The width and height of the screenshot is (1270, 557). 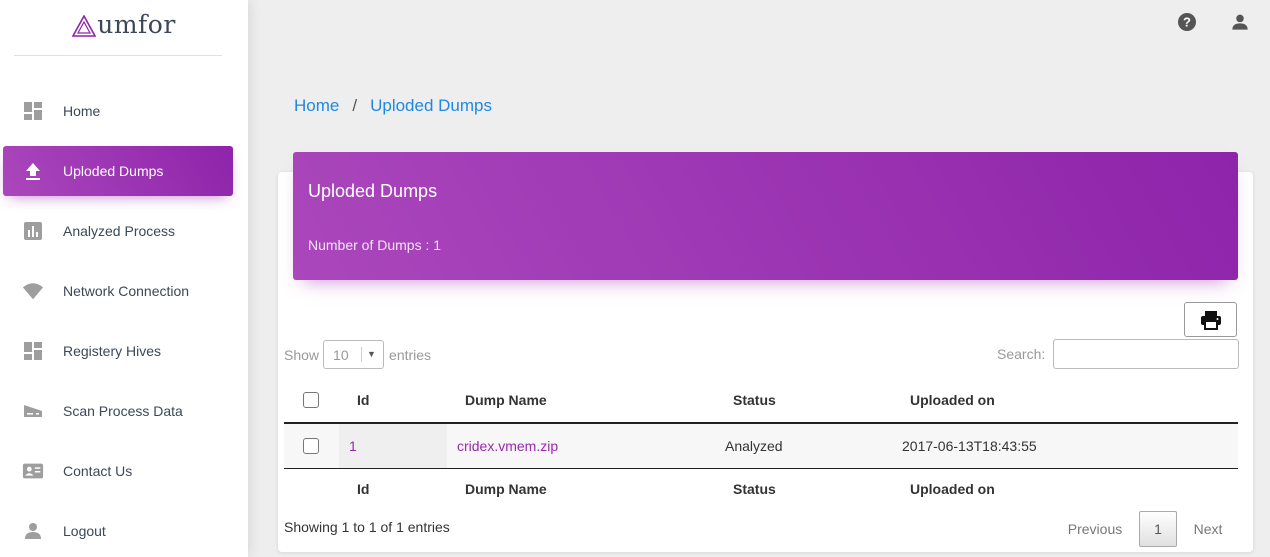 What do you see at coordinates (506, 488) in the screenshot?
I see `column-footer-dump-name: Dump Name` at bounding box center [506, 488].